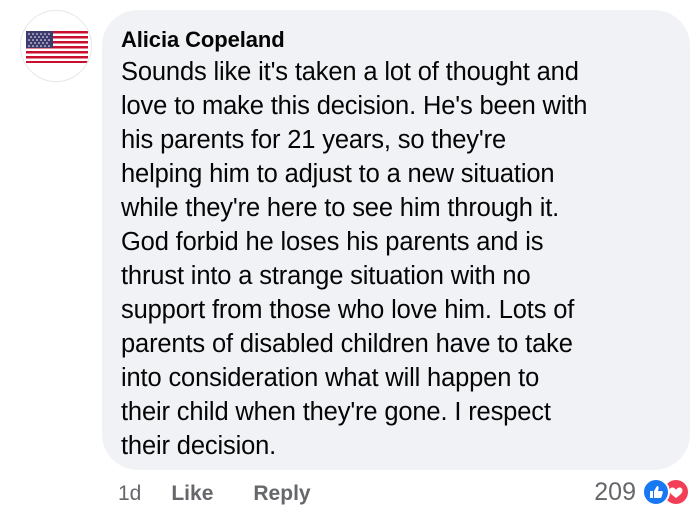 Image resolution: width=700 pixels, height=517 pixels. What do you see at coordinates (615, 491) in the screenshot?
I see `reaction-count: 209` at bounding box center [615, 491].